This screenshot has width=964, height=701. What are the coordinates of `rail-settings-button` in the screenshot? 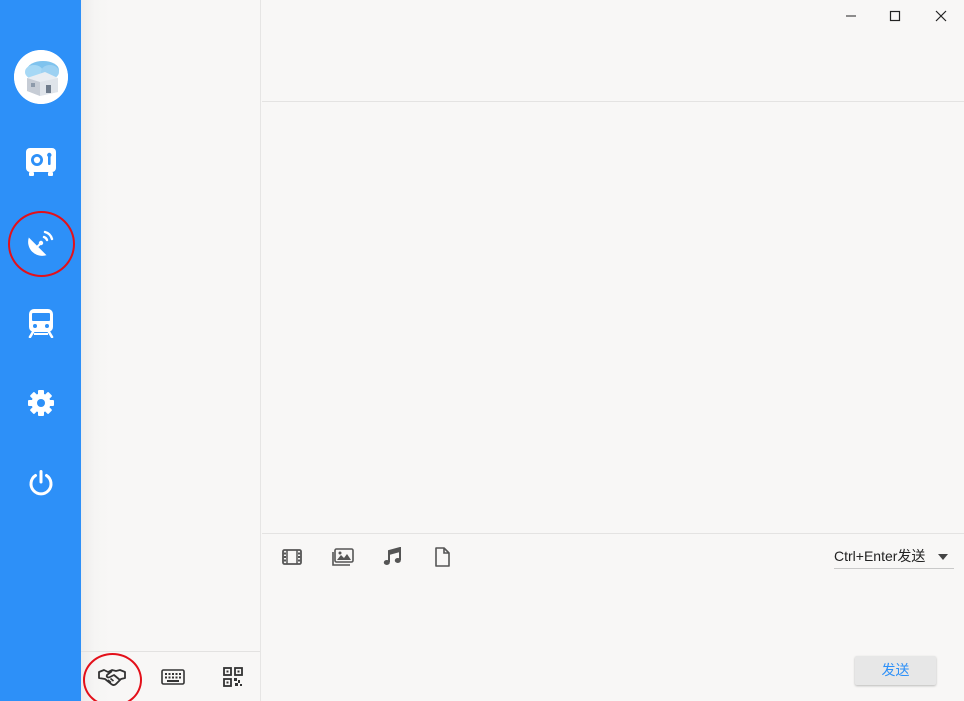 It's located at (41, 403).